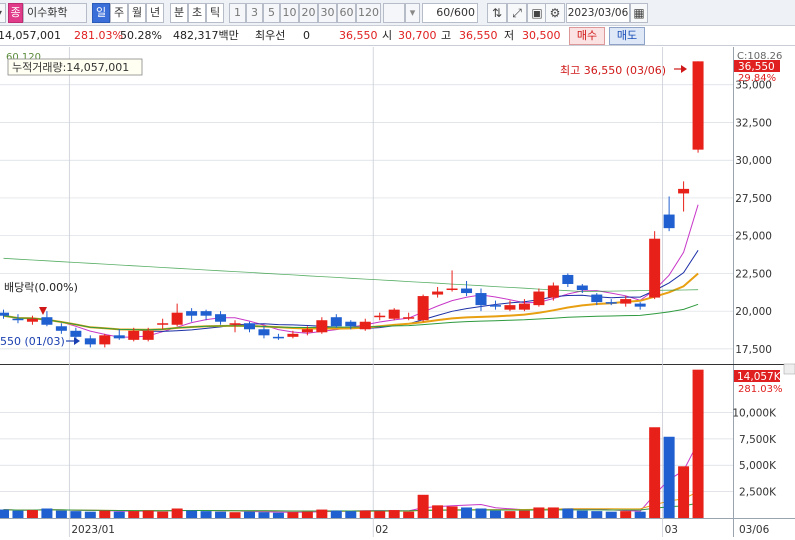 The image size is (795, 540). Describe the element at coordinates (509, 35) in the screenshot. I see `low-label: 저` at that location.